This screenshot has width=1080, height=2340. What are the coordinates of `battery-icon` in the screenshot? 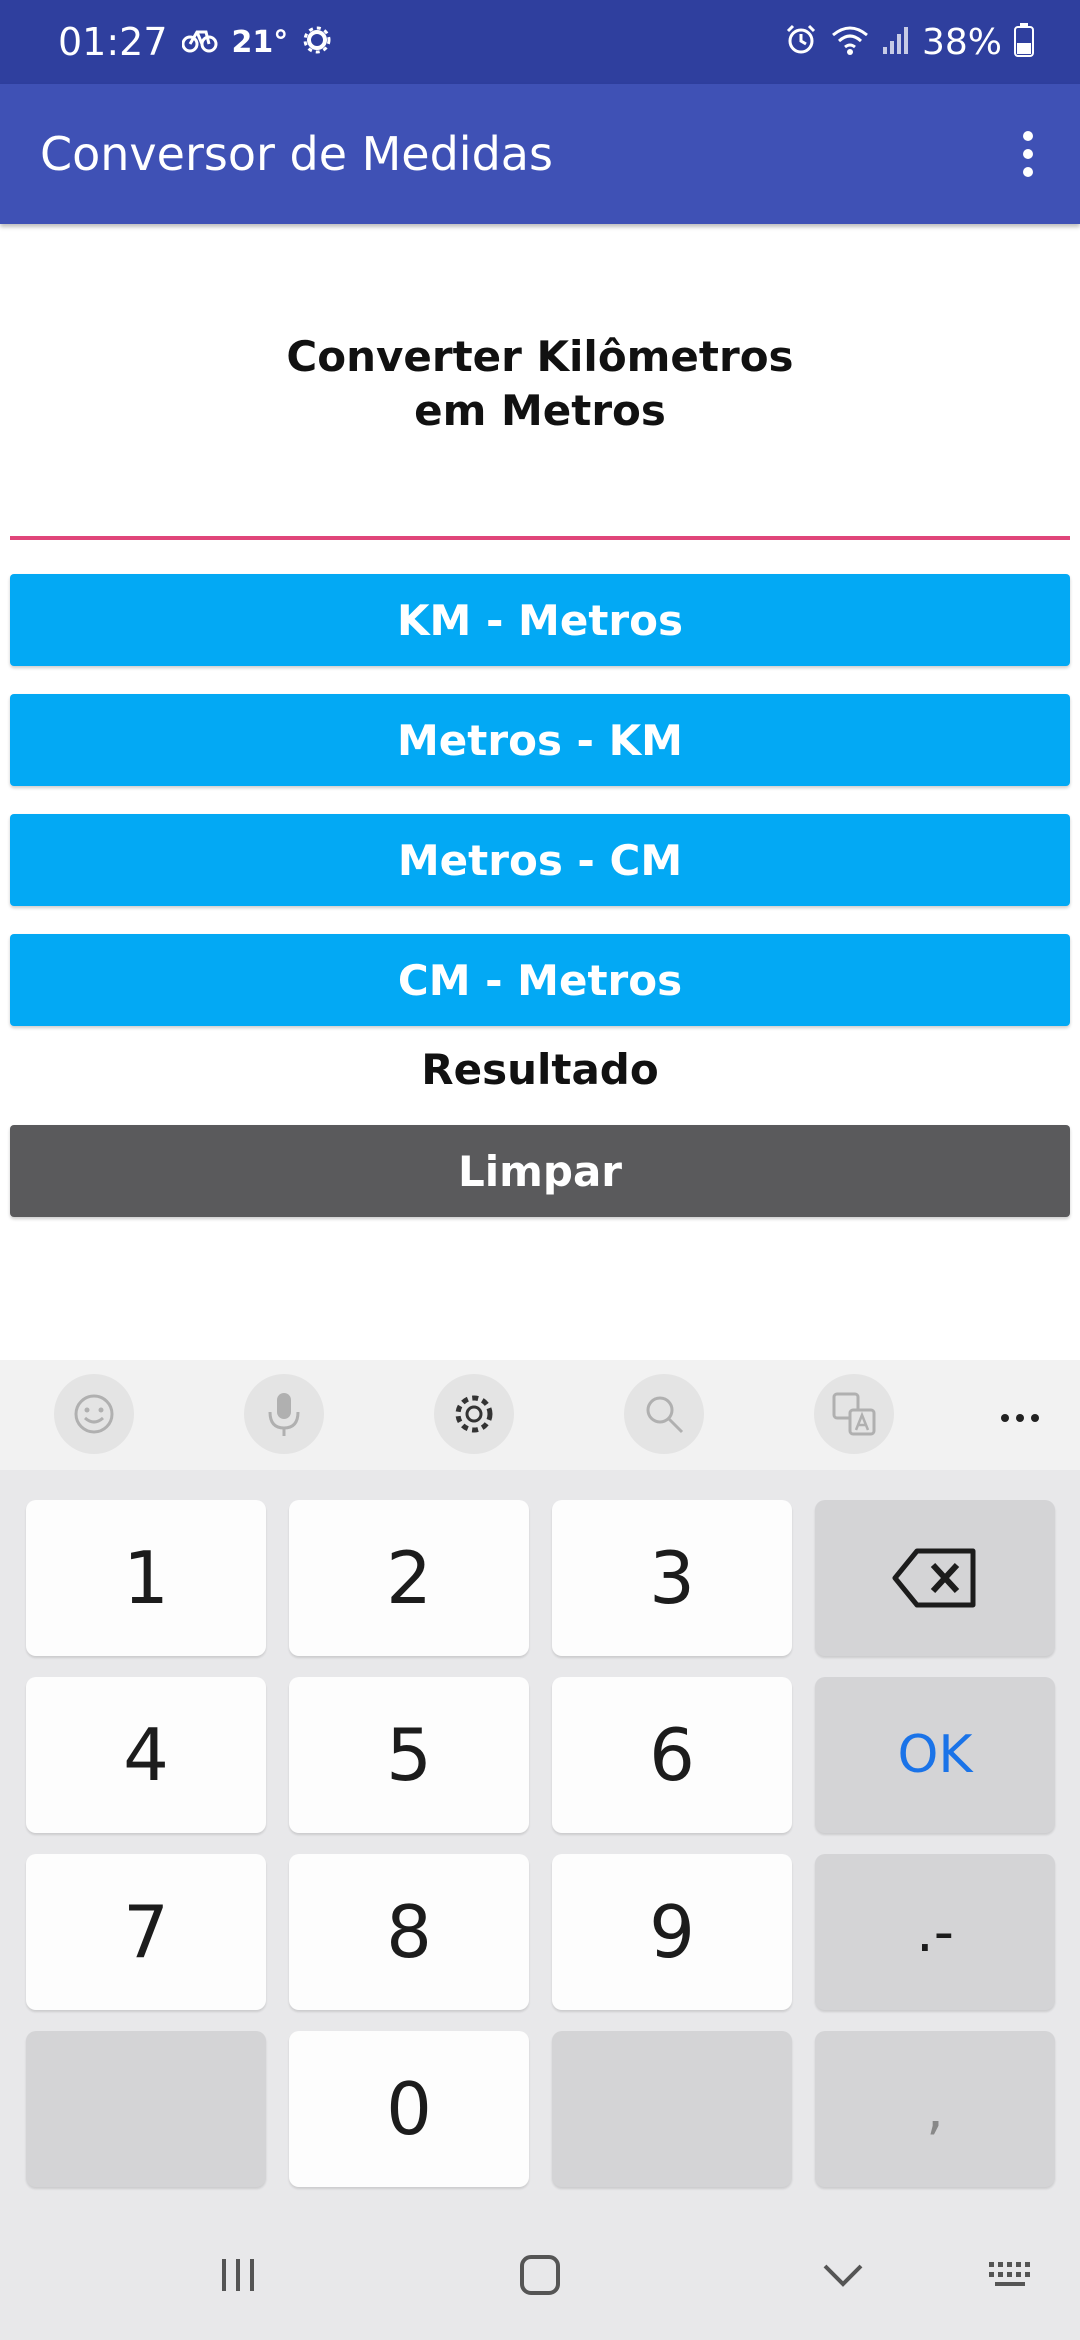 It's located at (1024, 42).